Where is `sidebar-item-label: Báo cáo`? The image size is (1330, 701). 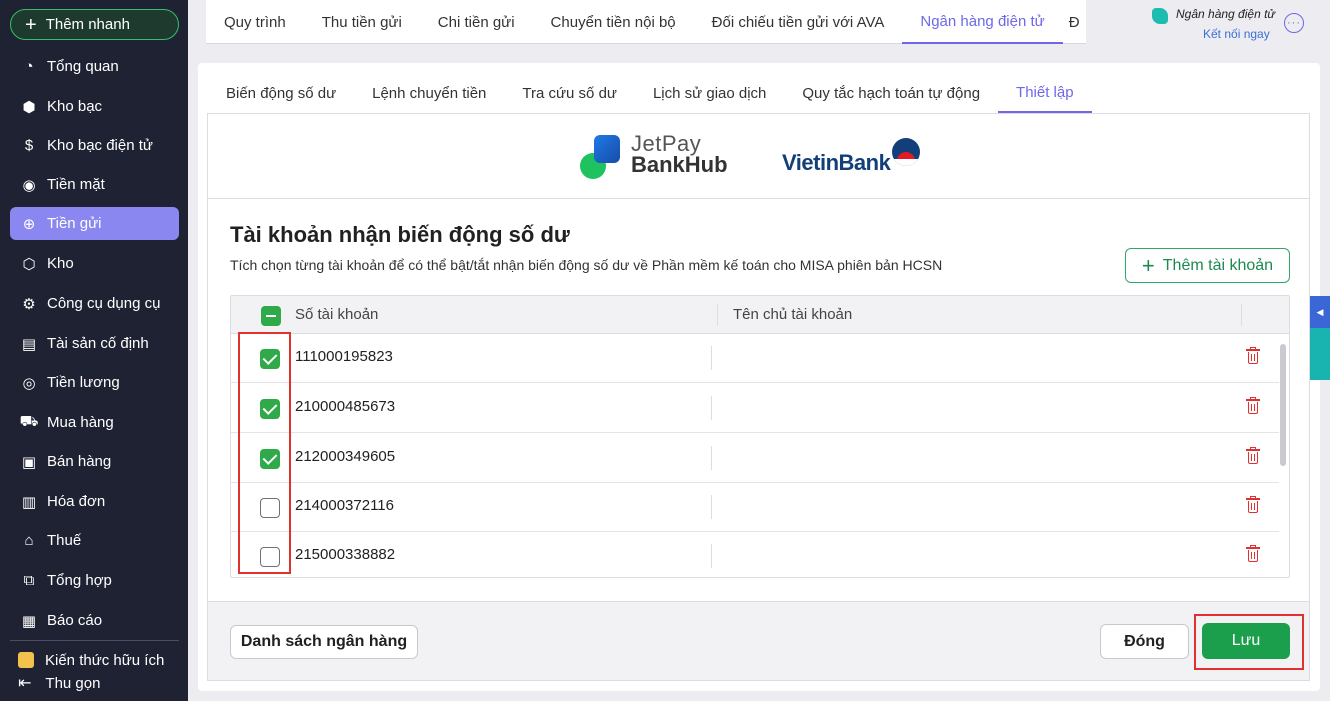 sidebar-item-label: Báo cáo is located at coordinates (75, 620).